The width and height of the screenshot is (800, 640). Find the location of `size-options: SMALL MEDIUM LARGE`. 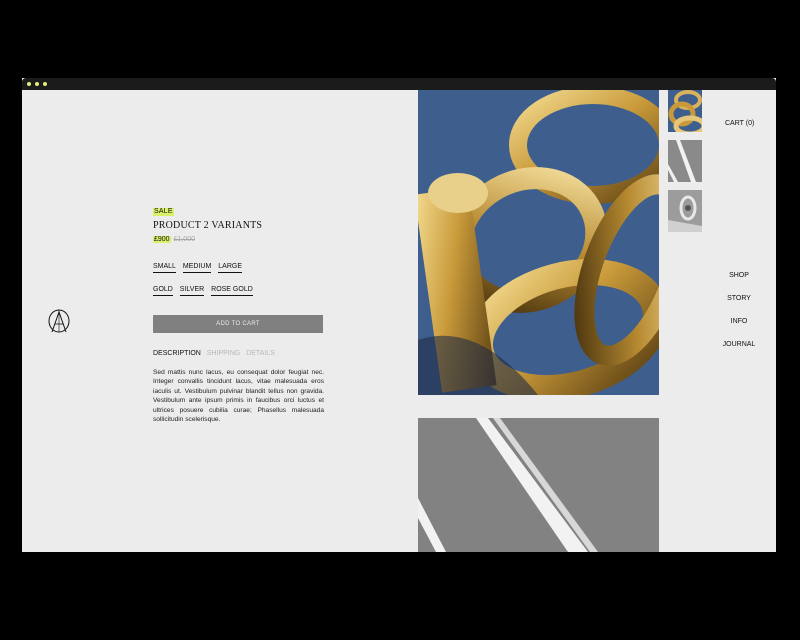

size-options: SMALL MEDIUM LARGE is located at coordinates (200, 267).